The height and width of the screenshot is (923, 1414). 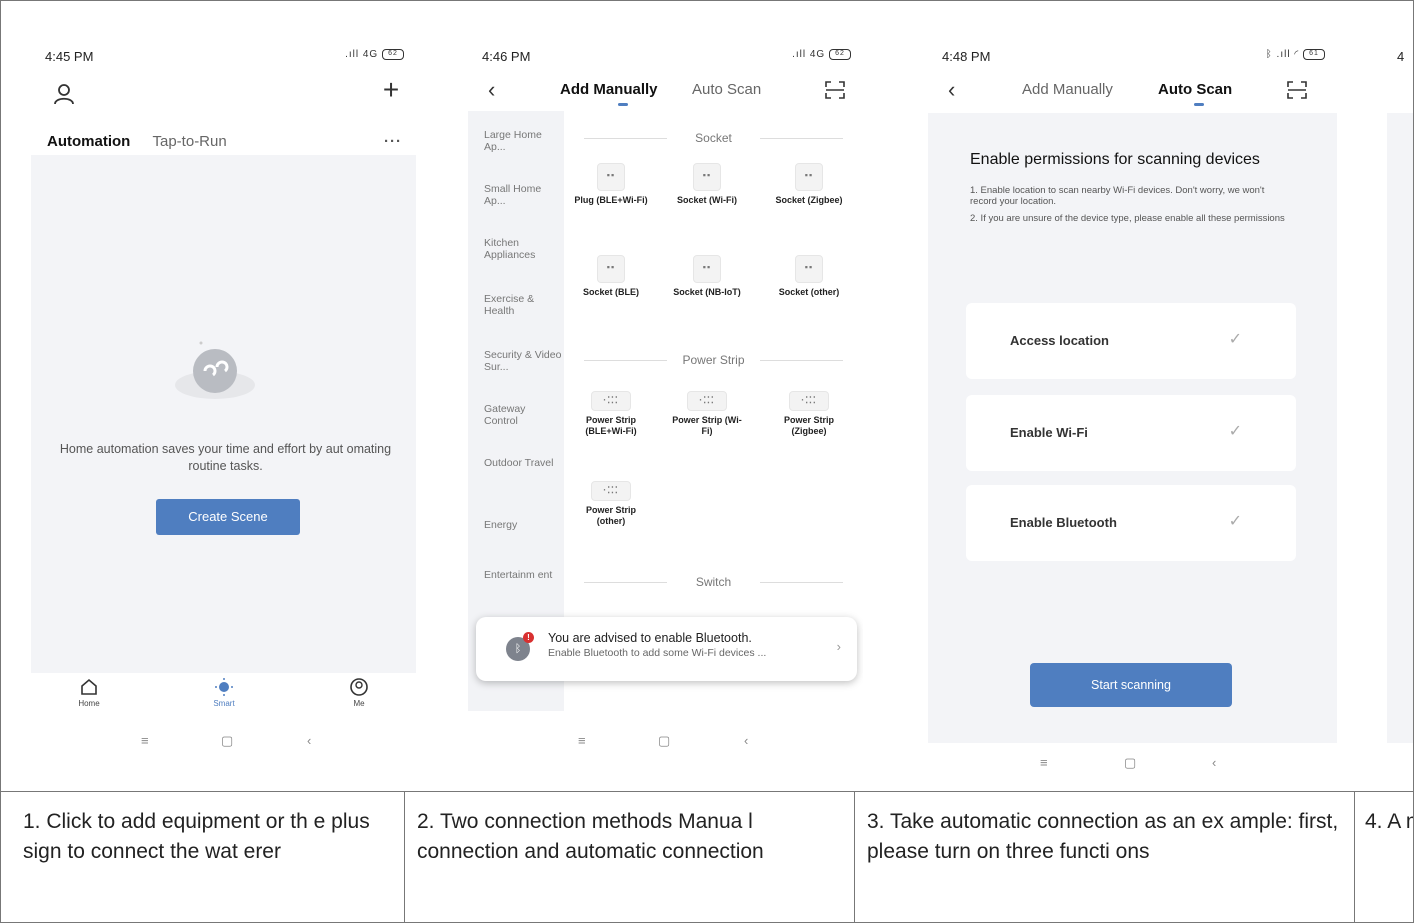 What do you see at coordinates (1389, 821) in the screenshot?
I see `caption-step-4: 4. A mac lly c` at bounding box center [1389, 821].